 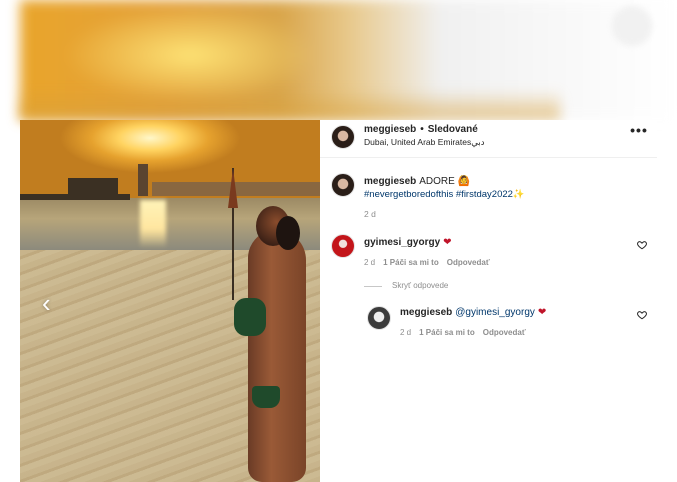 I want to click on post-header: meggieseb • Sledované, so click(x=421, y=129).